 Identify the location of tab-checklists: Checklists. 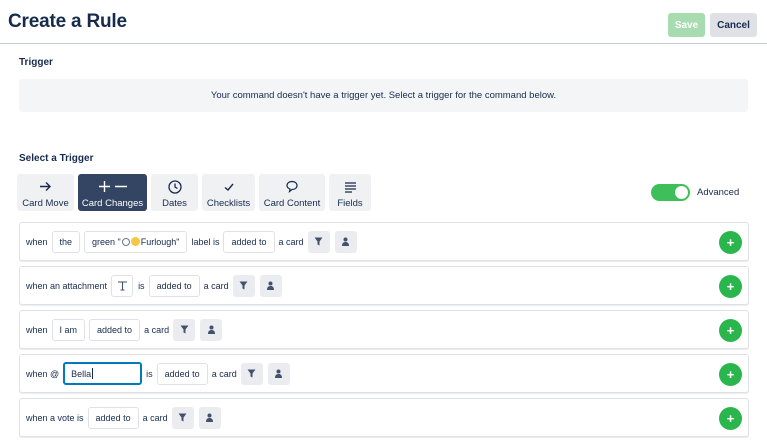
(228, 192).